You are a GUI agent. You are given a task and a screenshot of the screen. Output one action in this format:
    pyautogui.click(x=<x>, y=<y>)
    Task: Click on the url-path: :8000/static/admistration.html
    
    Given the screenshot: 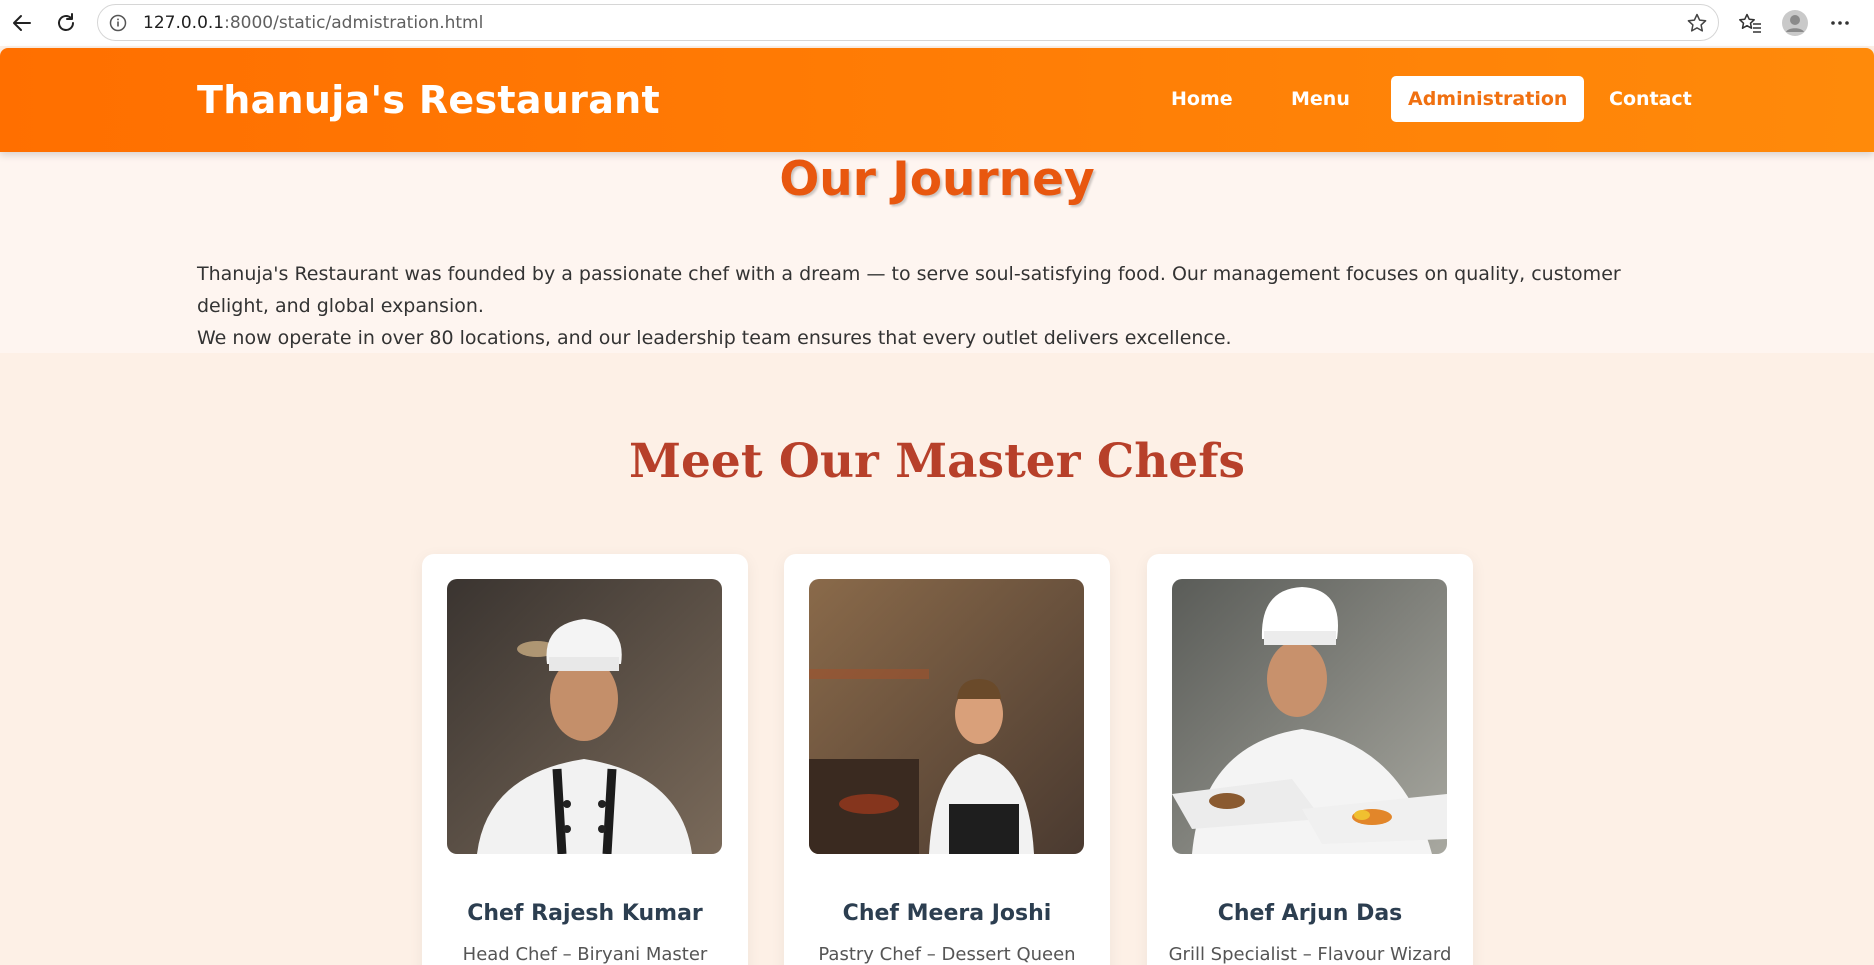 What is the action you would take?
    pyautogui.click(x=354, y=22)
    